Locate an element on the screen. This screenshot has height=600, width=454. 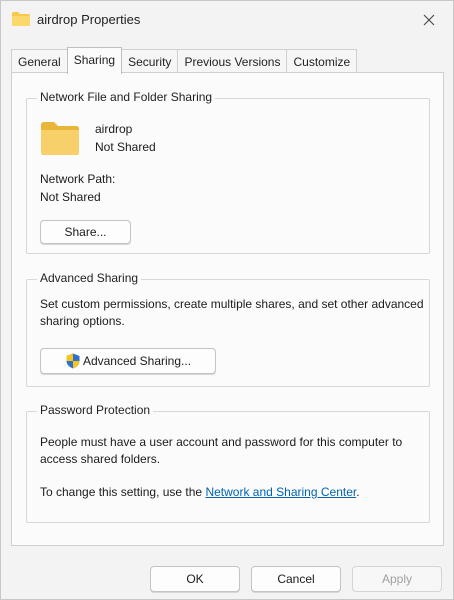
network-sharing-label: Network File and Folder Sharing is located at coordinates (126, 97).